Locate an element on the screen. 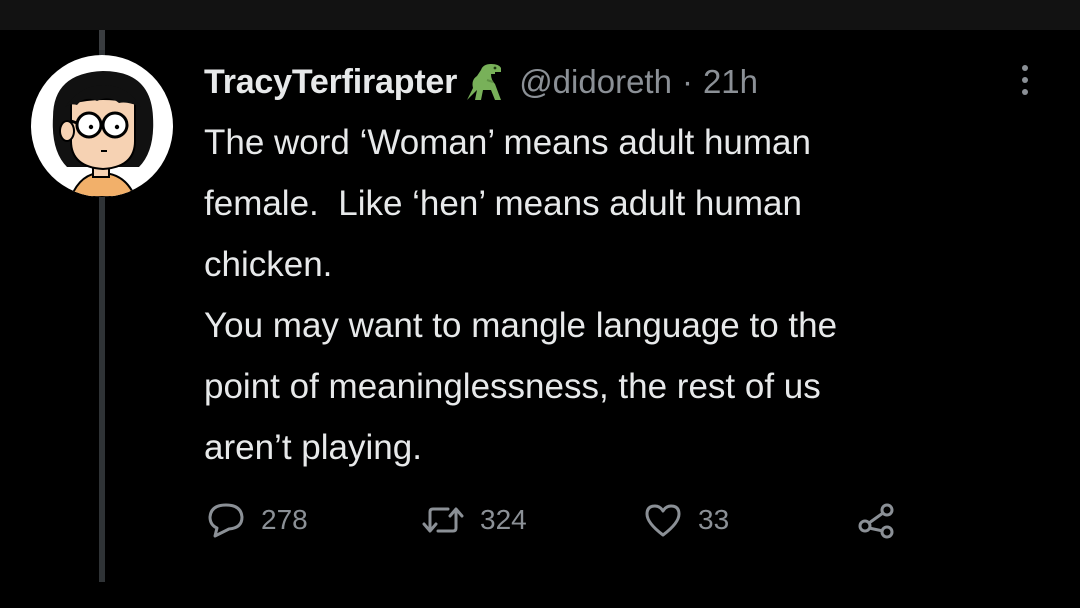  retweet-arrows-icon is located at coordinates (443, 520).